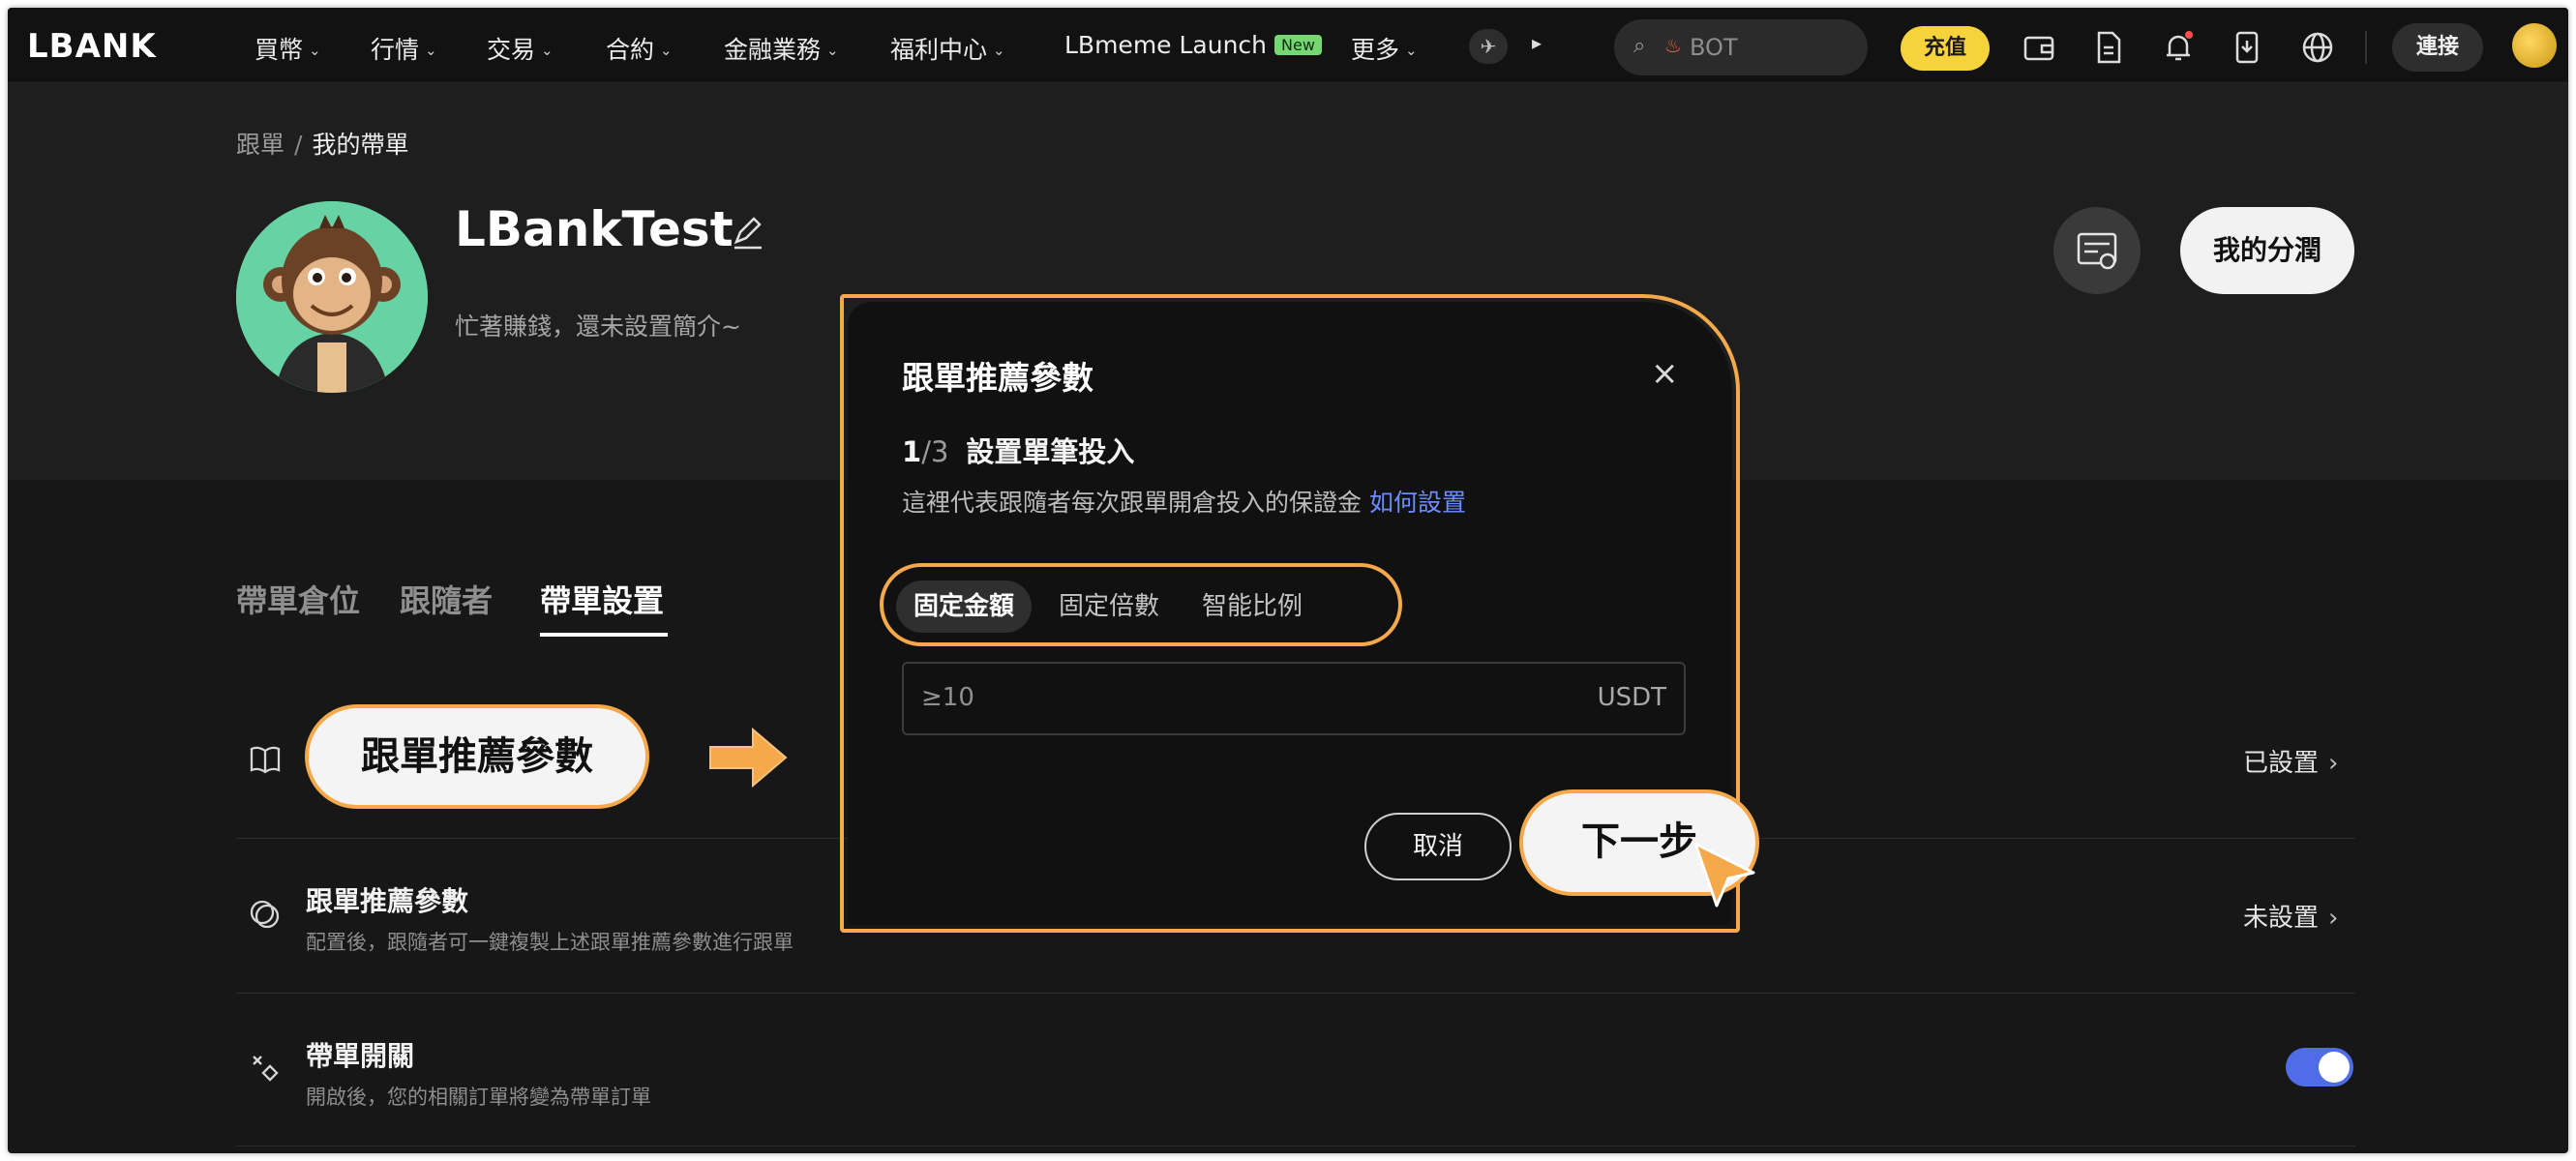  I want to click on copy-circles-icon, so click(265, 914).